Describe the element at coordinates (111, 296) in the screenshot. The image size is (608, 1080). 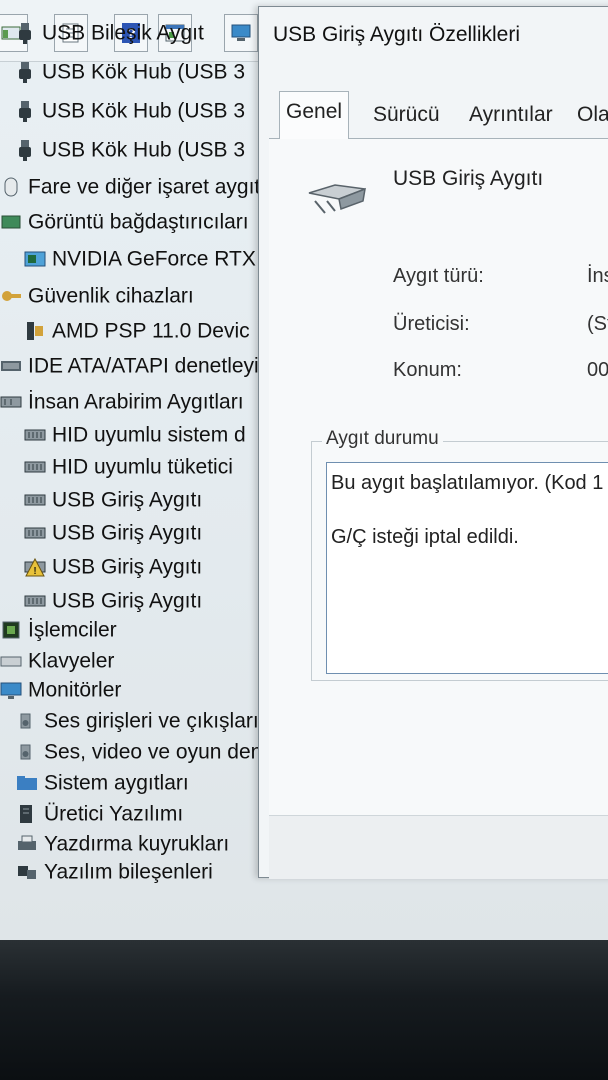
I see `tree-item-label: Güvenlik cihazları` at that location.